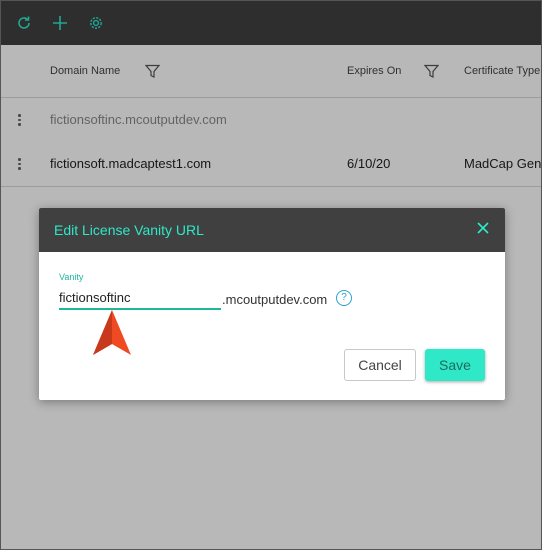 This screenshot has width=542, height=550. What do you see at coordinates (71, 277) in the screenshot?
I see `vanity-label: Vanity` at bounding box center [71, 277].